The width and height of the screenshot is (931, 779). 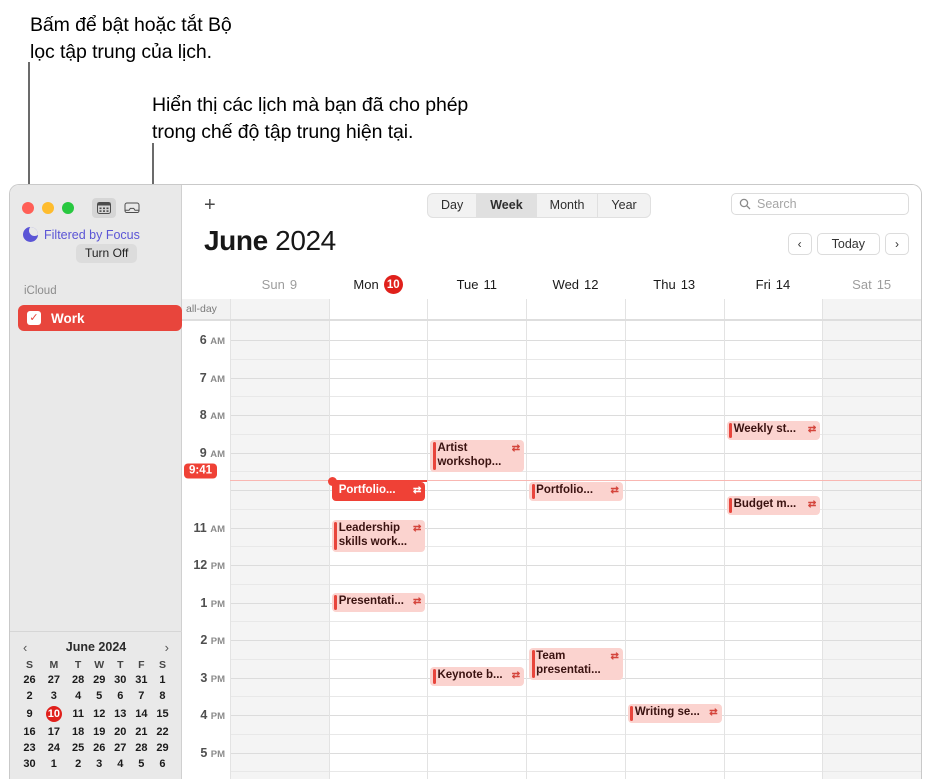 I want to click on mini-date-cell: 18, so click(x=78, y=732).